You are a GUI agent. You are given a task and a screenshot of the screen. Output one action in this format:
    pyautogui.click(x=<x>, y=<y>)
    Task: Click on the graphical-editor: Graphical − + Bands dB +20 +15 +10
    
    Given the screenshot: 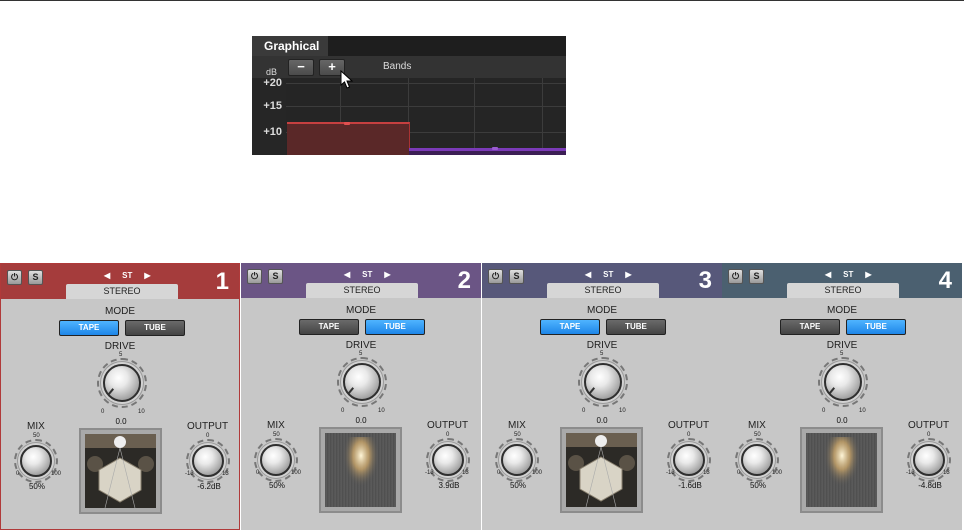 What is the action you would take?
    pyautogui.click(x=409, y=95)
    